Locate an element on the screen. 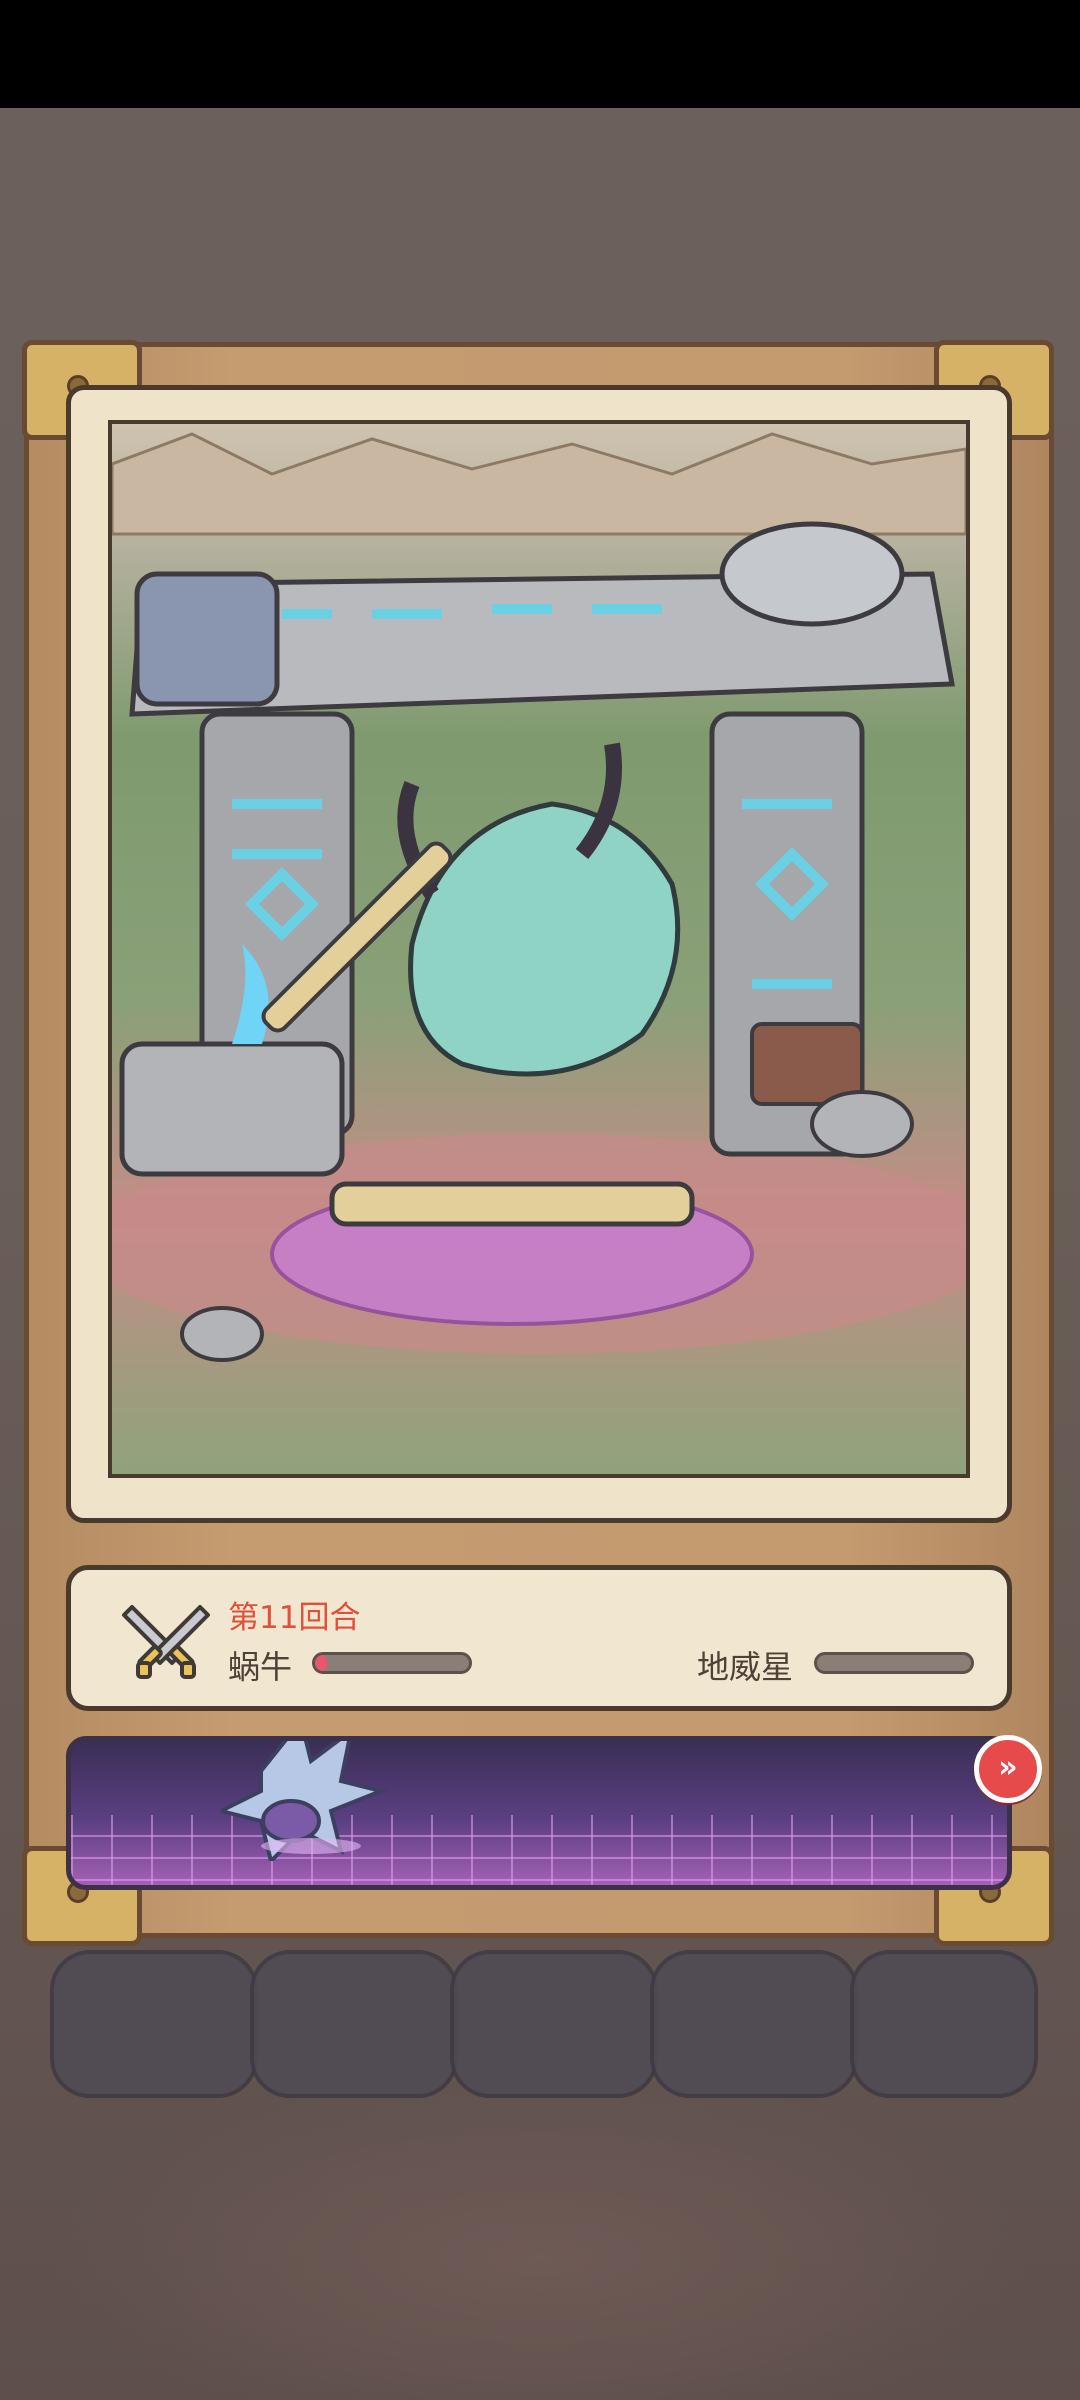 The width and height of the screenshot is (1080, 2400). player-hp-fill is located at coordinates (321, 1663).